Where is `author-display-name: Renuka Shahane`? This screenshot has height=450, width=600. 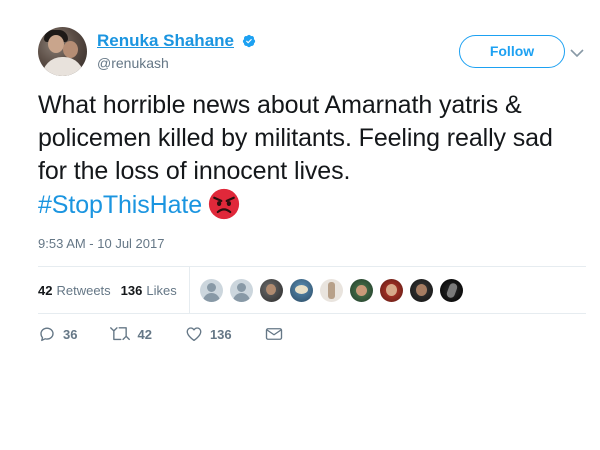 author-display-name: Renuka Shahane is located at coordinates (165, 41).